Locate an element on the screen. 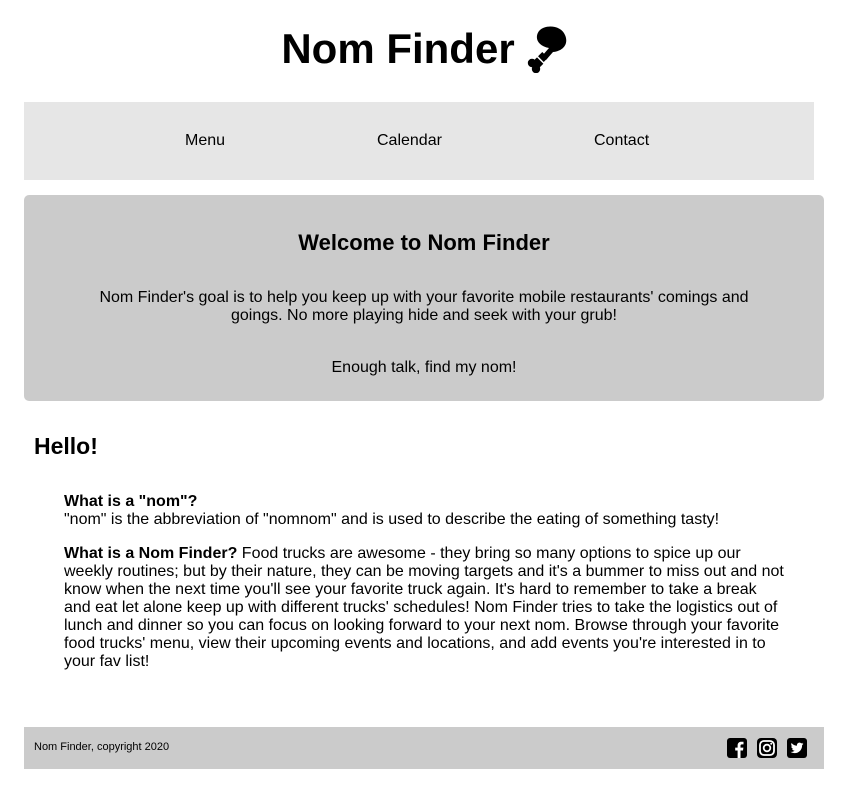 The image size is (850, 807). site-title-text: Nom Finder is located at coordinates (398, 48).